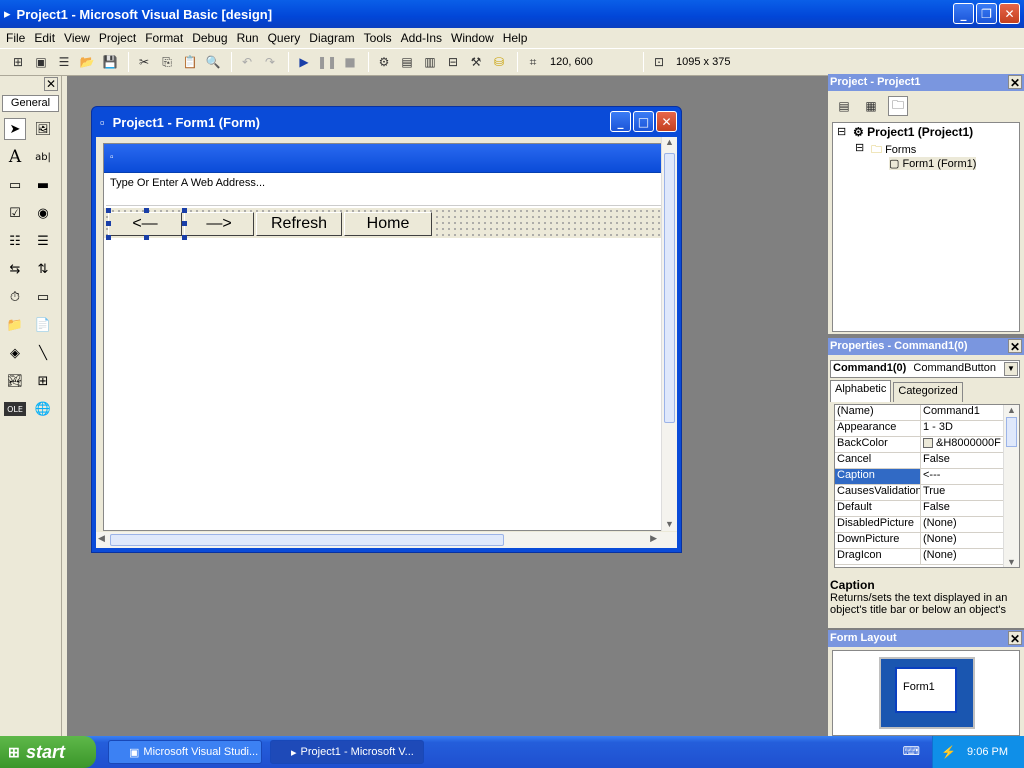 This screenshot has width=1024, height=768. Describe the element at coordinates (145, 224) in the screenshot. I see `back-command-button: <—` at that location.